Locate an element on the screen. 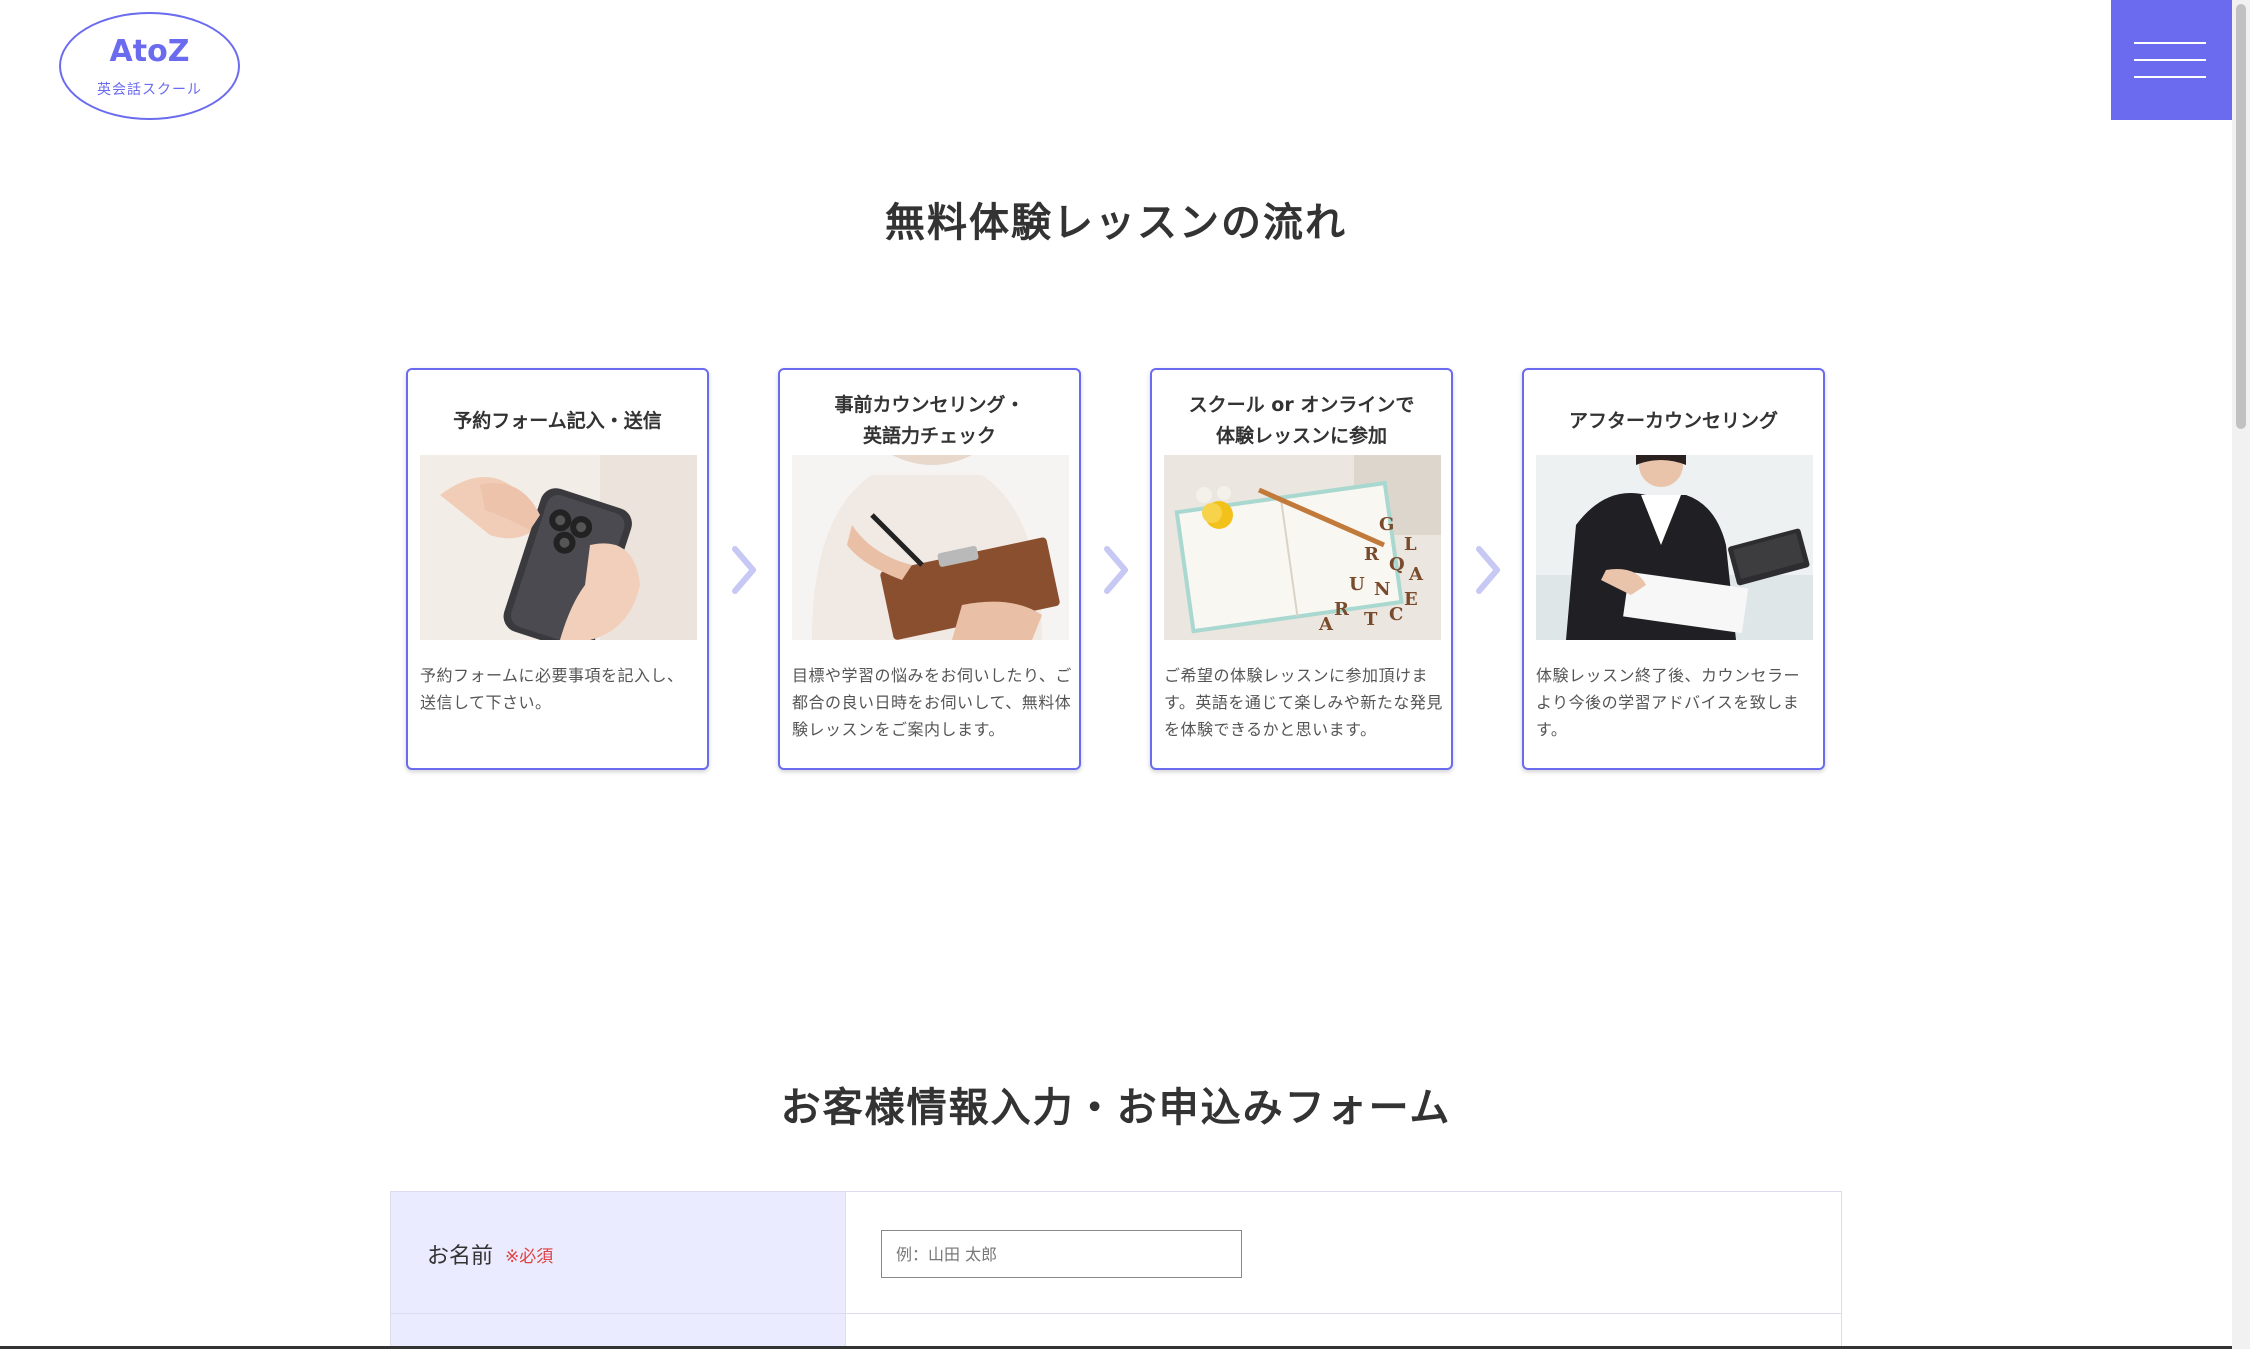  site-logo: AtoZ 英会話スクール is located at coordinates (149, 66).